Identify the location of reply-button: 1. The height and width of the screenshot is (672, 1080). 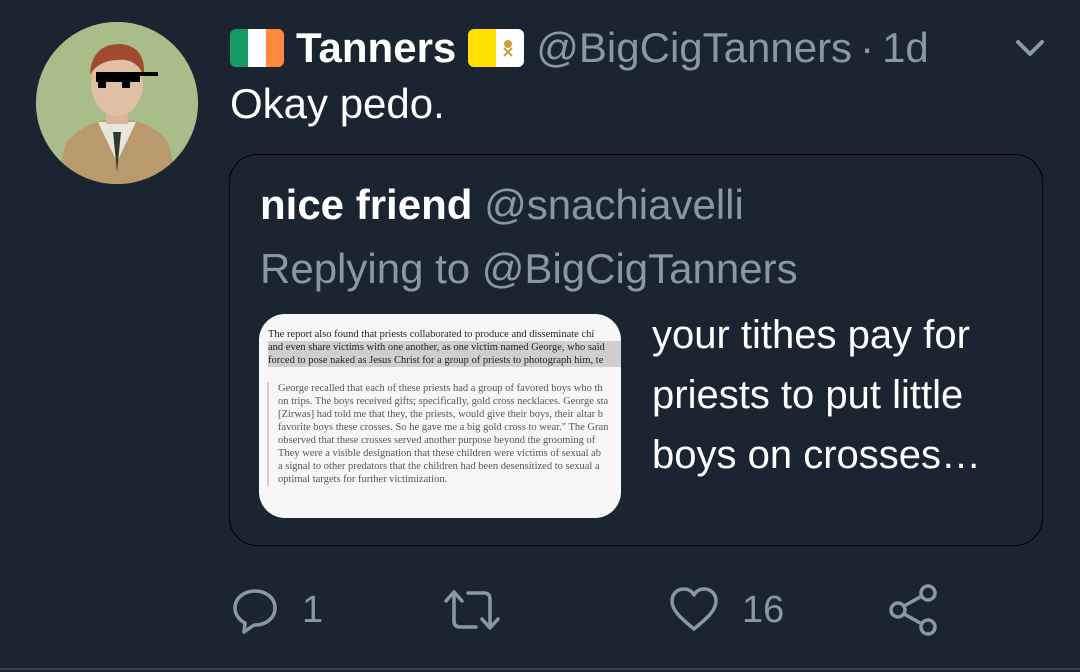
(276, 610).